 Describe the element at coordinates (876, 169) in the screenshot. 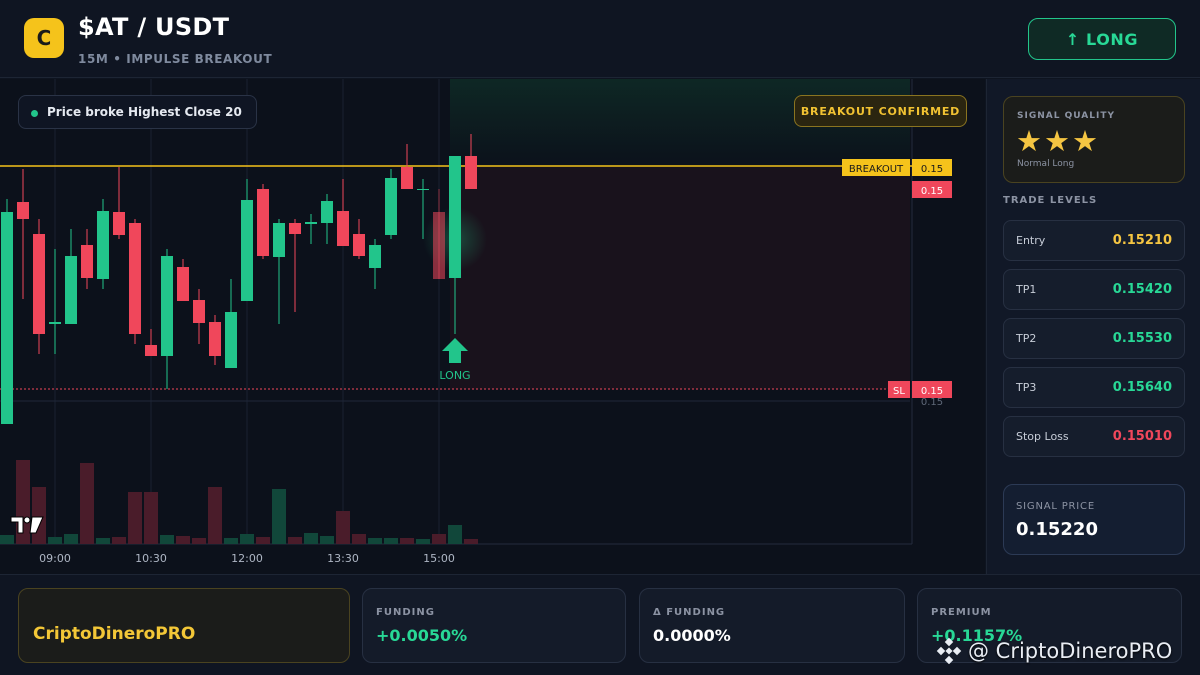

I see `breakout-tag-label: BREAKOUT` at that location.